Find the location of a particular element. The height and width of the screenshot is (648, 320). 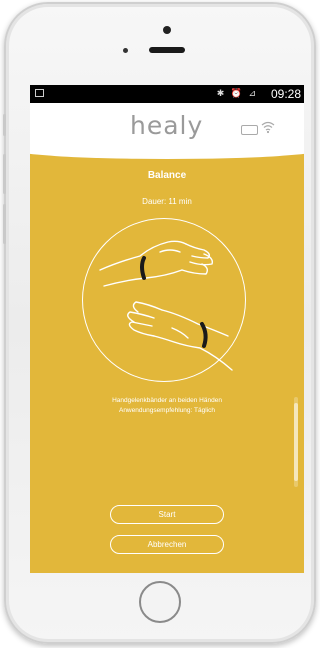

scroll-thumb is located at coordinates (296, 442).